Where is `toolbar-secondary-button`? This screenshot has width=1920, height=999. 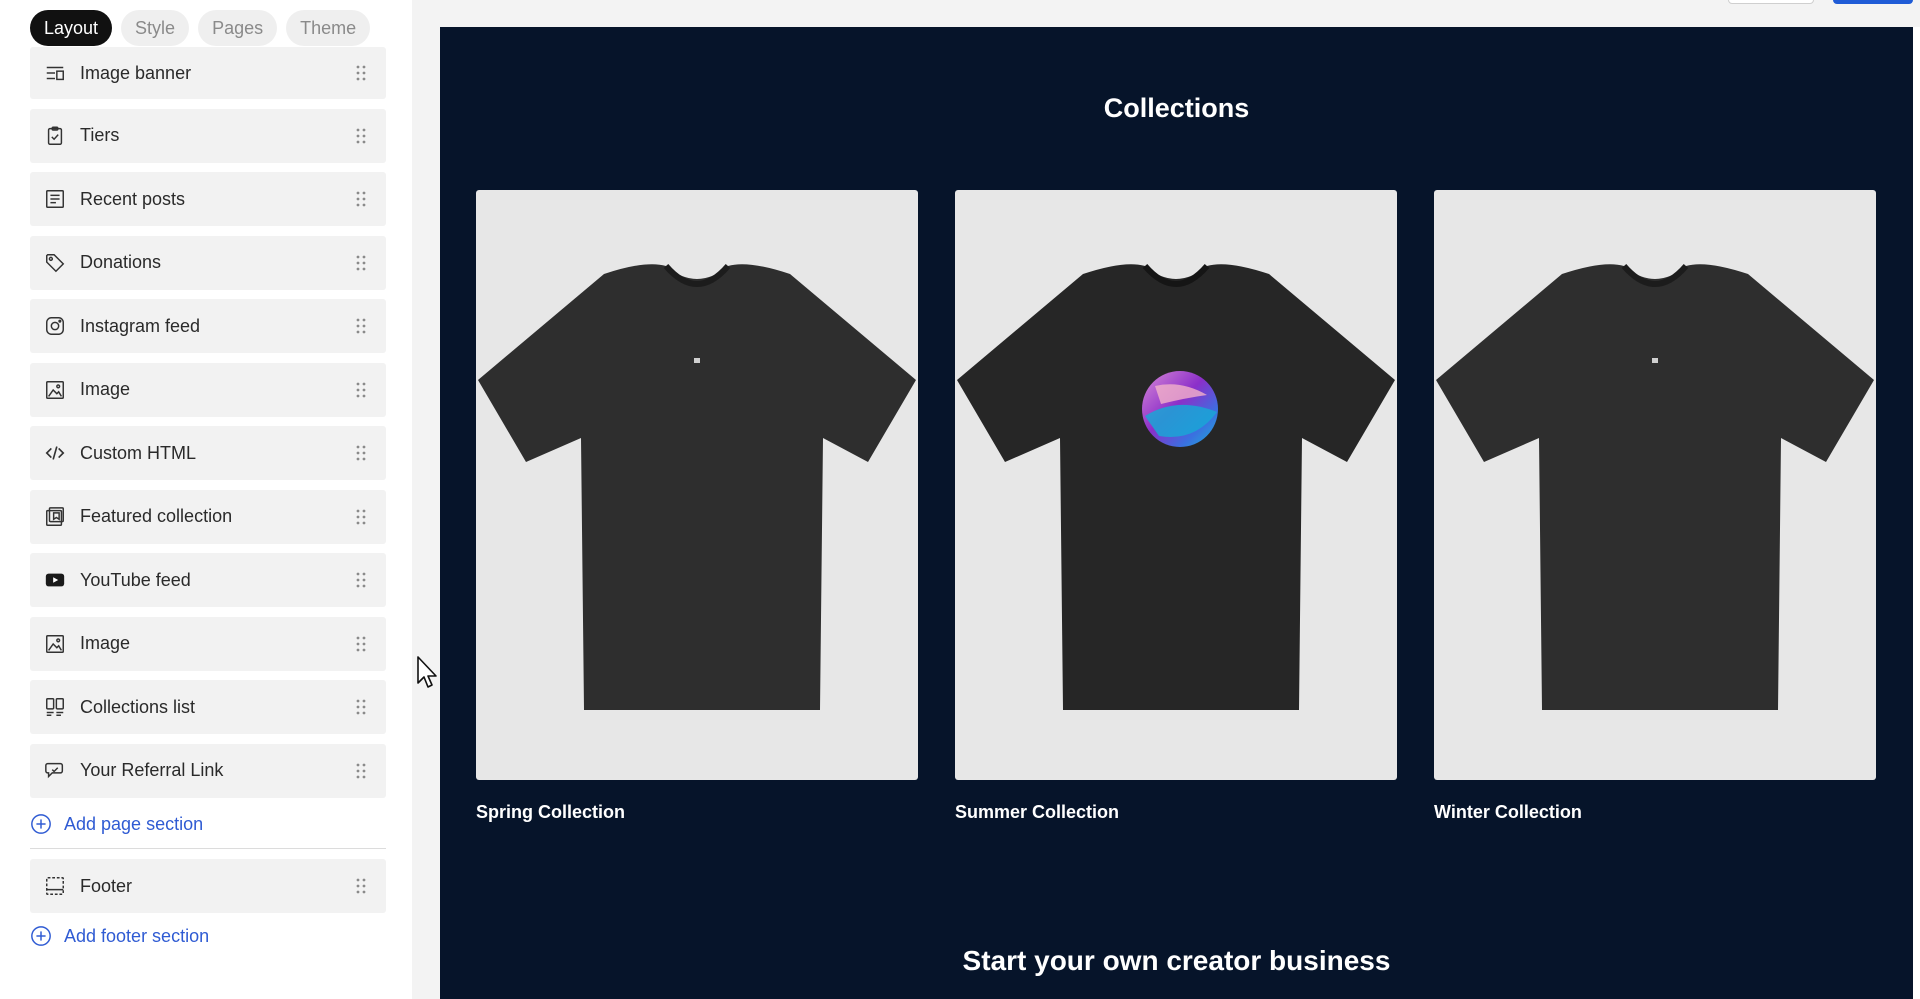 toolbar-secondary-button is located at coordinates (1771, 2).